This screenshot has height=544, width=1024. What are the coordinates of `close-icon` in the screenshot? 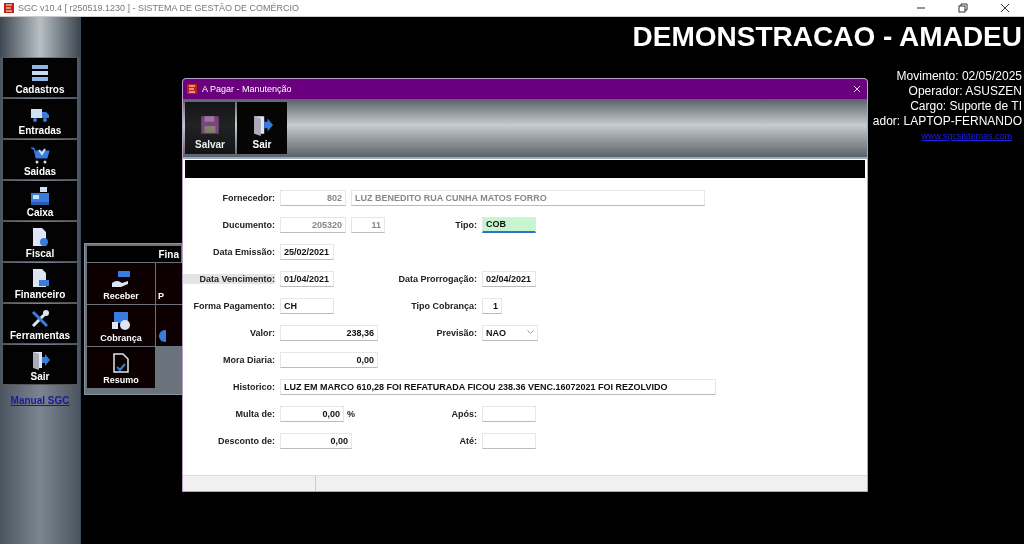 It's located at (1005, 8).